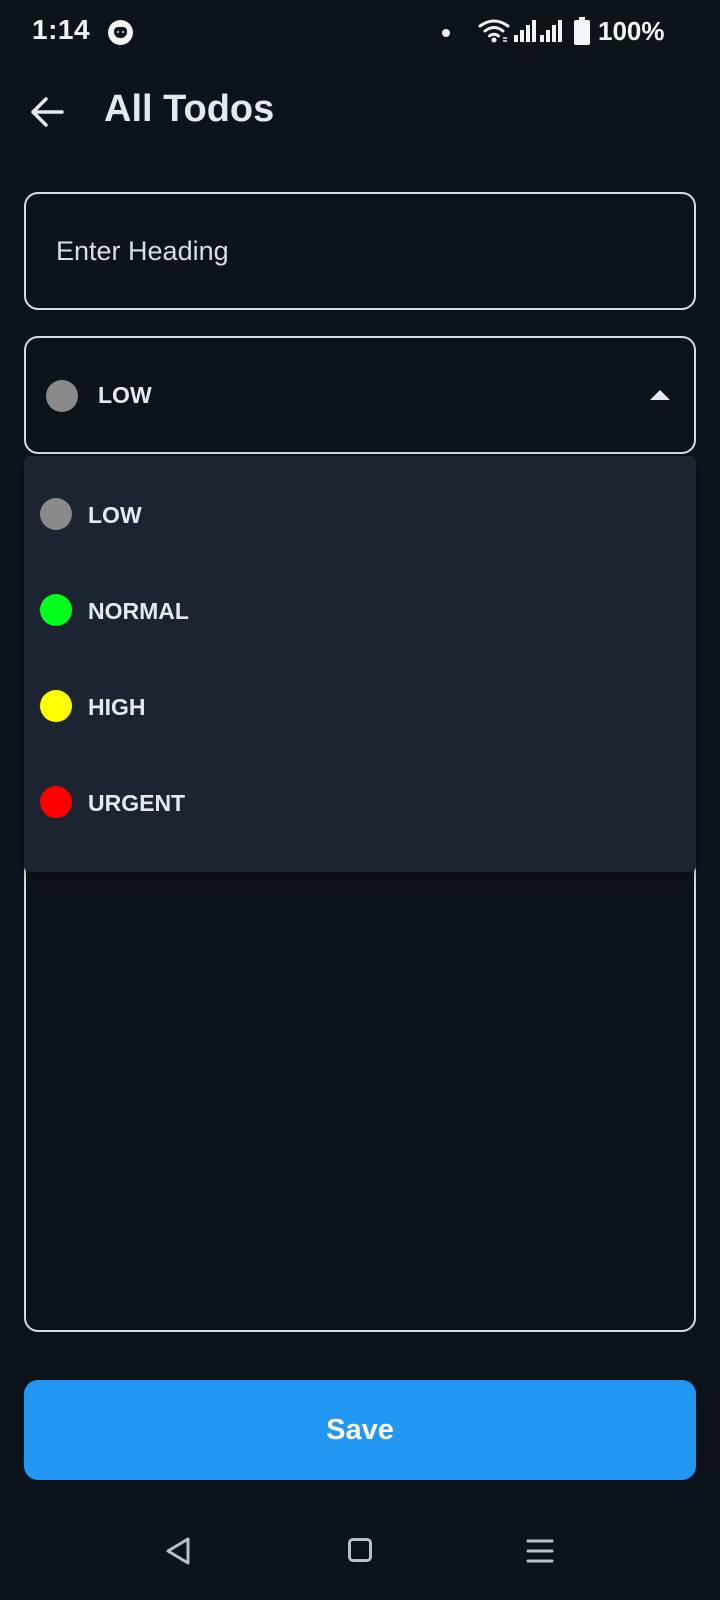  Describe the element at coordinates (540, 1551) in the screenshot. I see `nav-recents-icon` at that location.